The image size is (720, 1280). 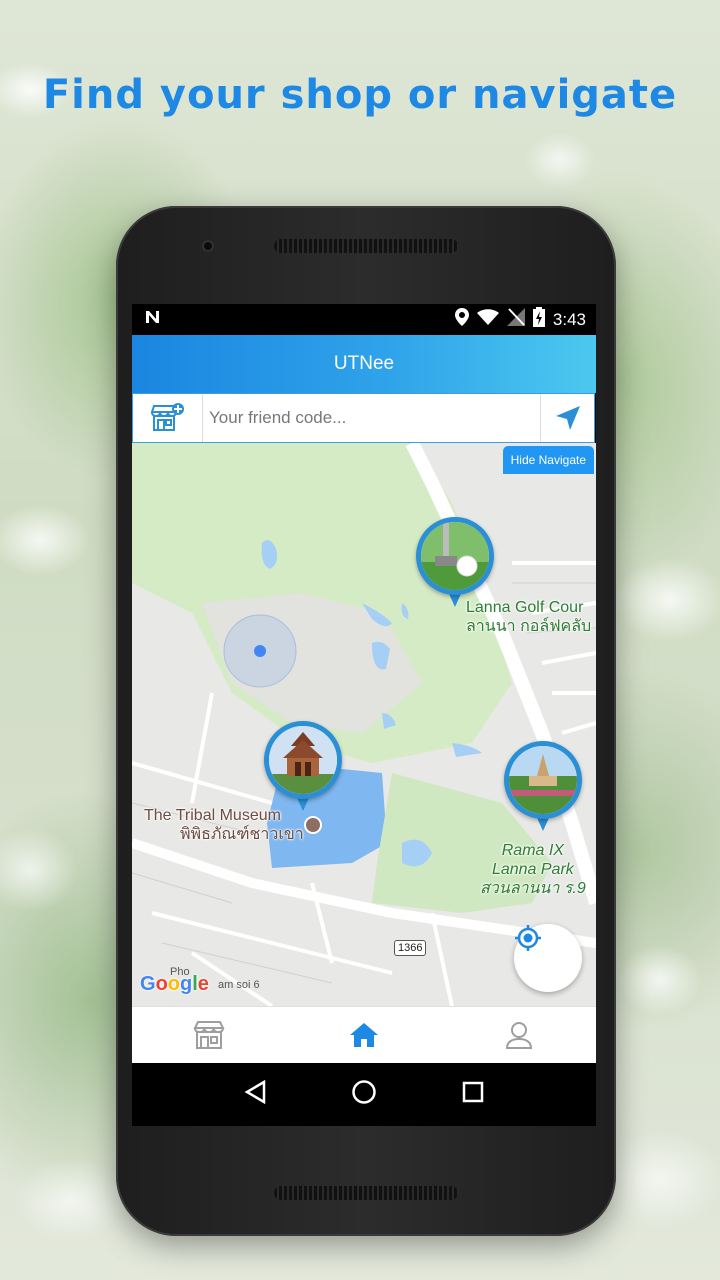 What do you see at coordinates (569, 319) in the screenshot?
I see `status-time: 3:43` at bounding box center [569, 319].